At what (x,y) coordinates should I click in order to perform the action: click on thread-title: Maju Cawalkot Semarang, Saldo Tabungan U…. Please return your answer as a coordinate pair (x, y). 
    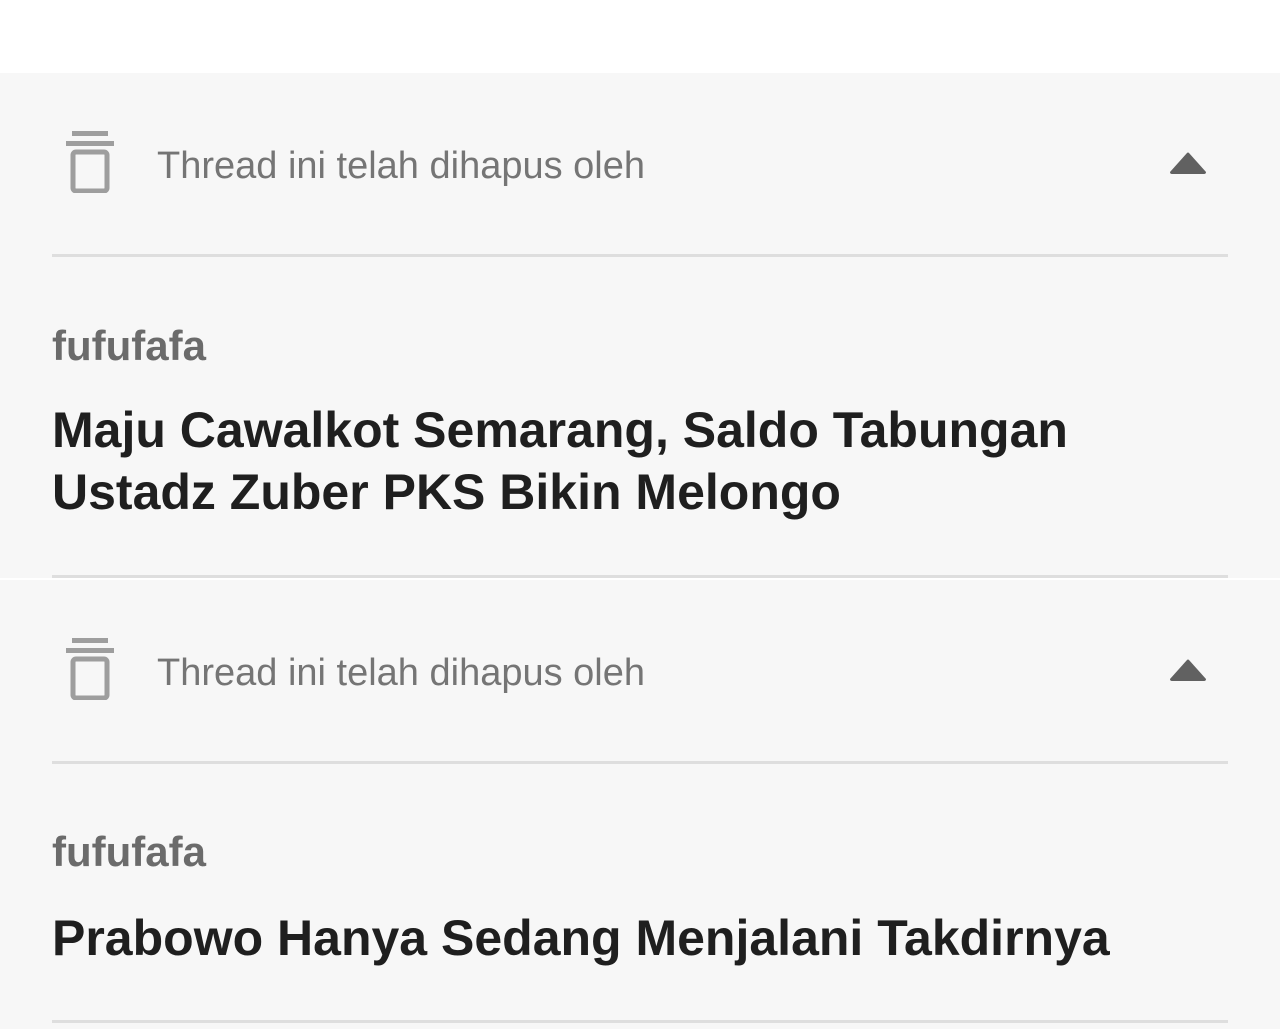
    Looking at the image, I should click on (640, 461).